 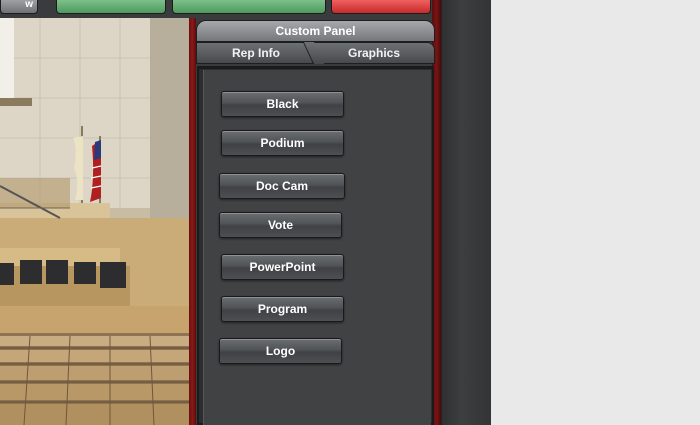 I want to click on powerpoint-button: PowerPoint, so click(x=282, y=267).